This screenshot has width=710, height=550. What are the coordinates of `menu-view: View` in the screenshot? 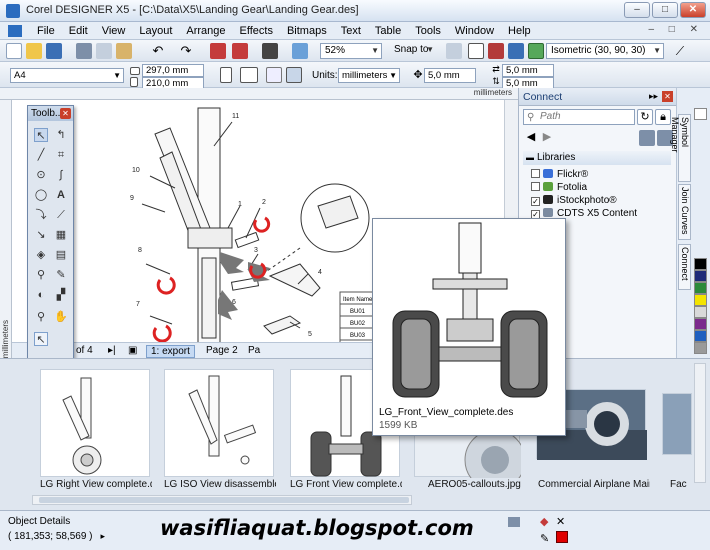 It's located at (114, 31).